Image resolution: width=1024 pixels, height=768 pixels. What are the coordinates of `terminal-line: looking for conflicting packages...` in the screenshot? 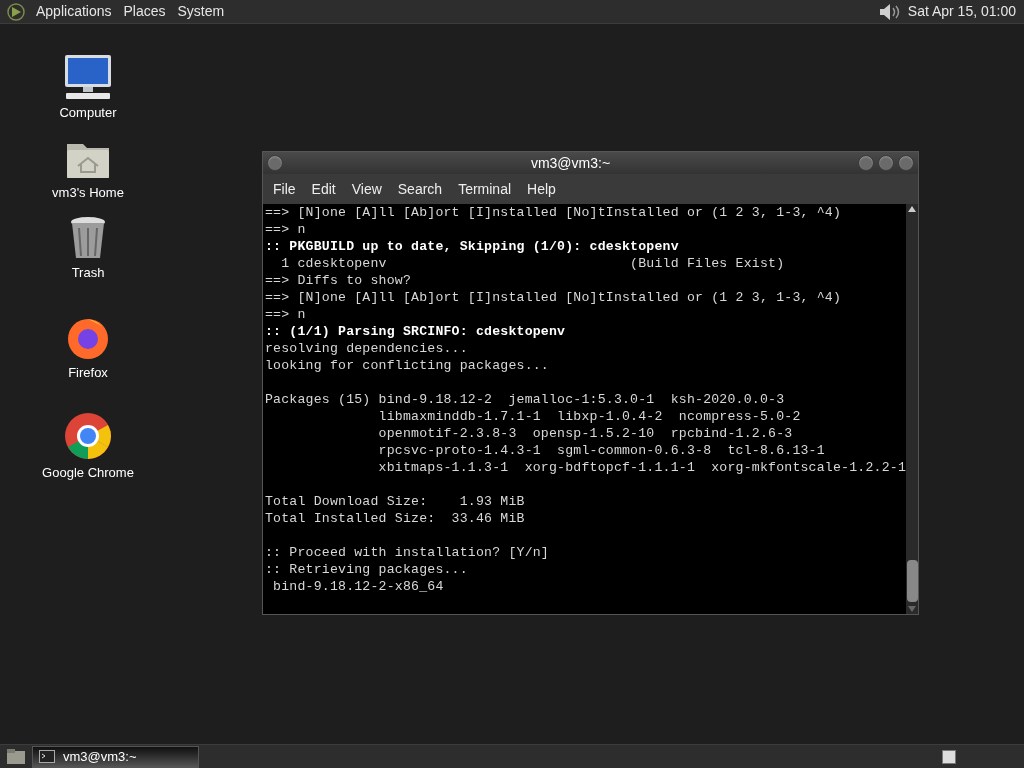 It's located at (407, 365).